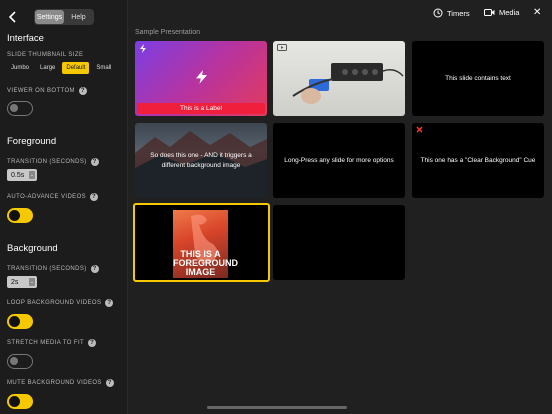 The height and width of the screenshot is (414, 552). I want to click on slide-thumbnail: This is a Label, so click(201, 78).